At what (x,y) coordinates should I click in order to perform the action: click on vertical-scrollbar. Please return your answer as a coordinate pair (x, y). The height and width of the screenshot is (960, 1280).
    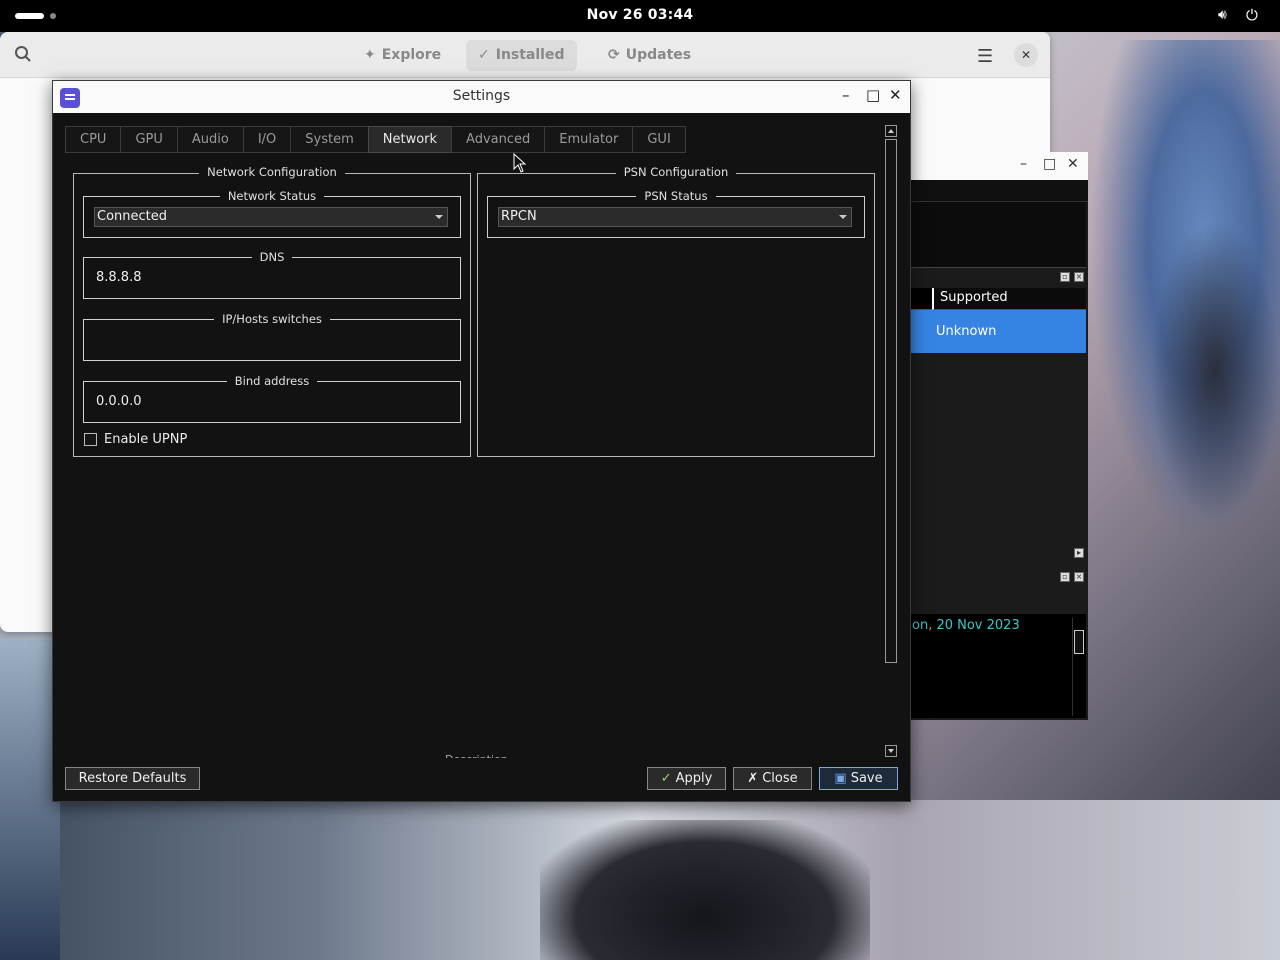
    Looking at the image, I should click on (891, 443).